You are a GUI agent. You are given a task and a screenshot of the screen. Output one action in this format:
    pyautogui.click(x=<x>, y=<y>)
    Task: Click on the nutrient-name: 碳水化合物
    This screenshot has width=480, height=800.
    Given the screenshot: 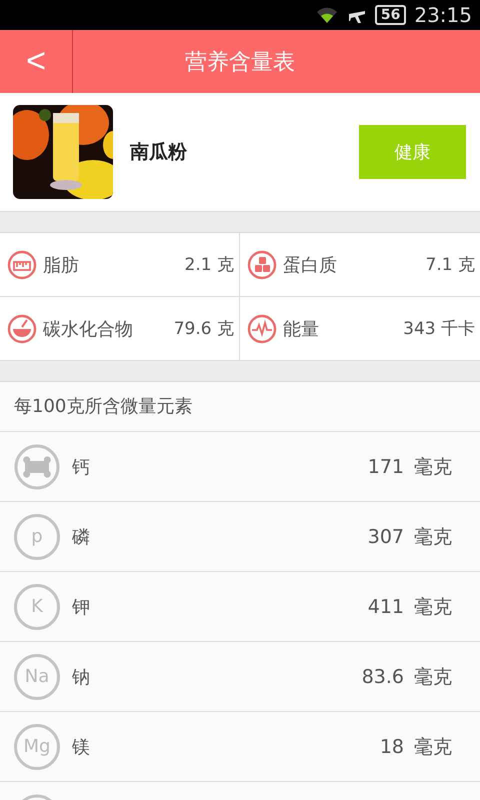 What is the action you would take?
    pyautogui.click(x=88, y=329)
    